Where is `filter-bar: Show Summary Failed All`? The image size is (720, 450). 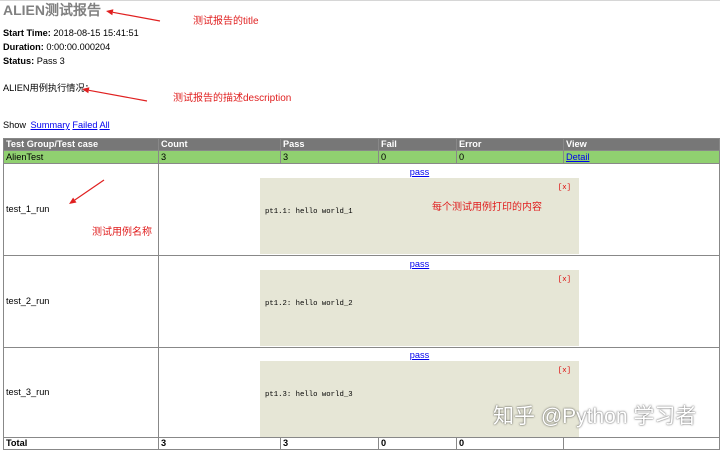
filter-bar: Show Summary Failed All is located at coordinates (56, 125).